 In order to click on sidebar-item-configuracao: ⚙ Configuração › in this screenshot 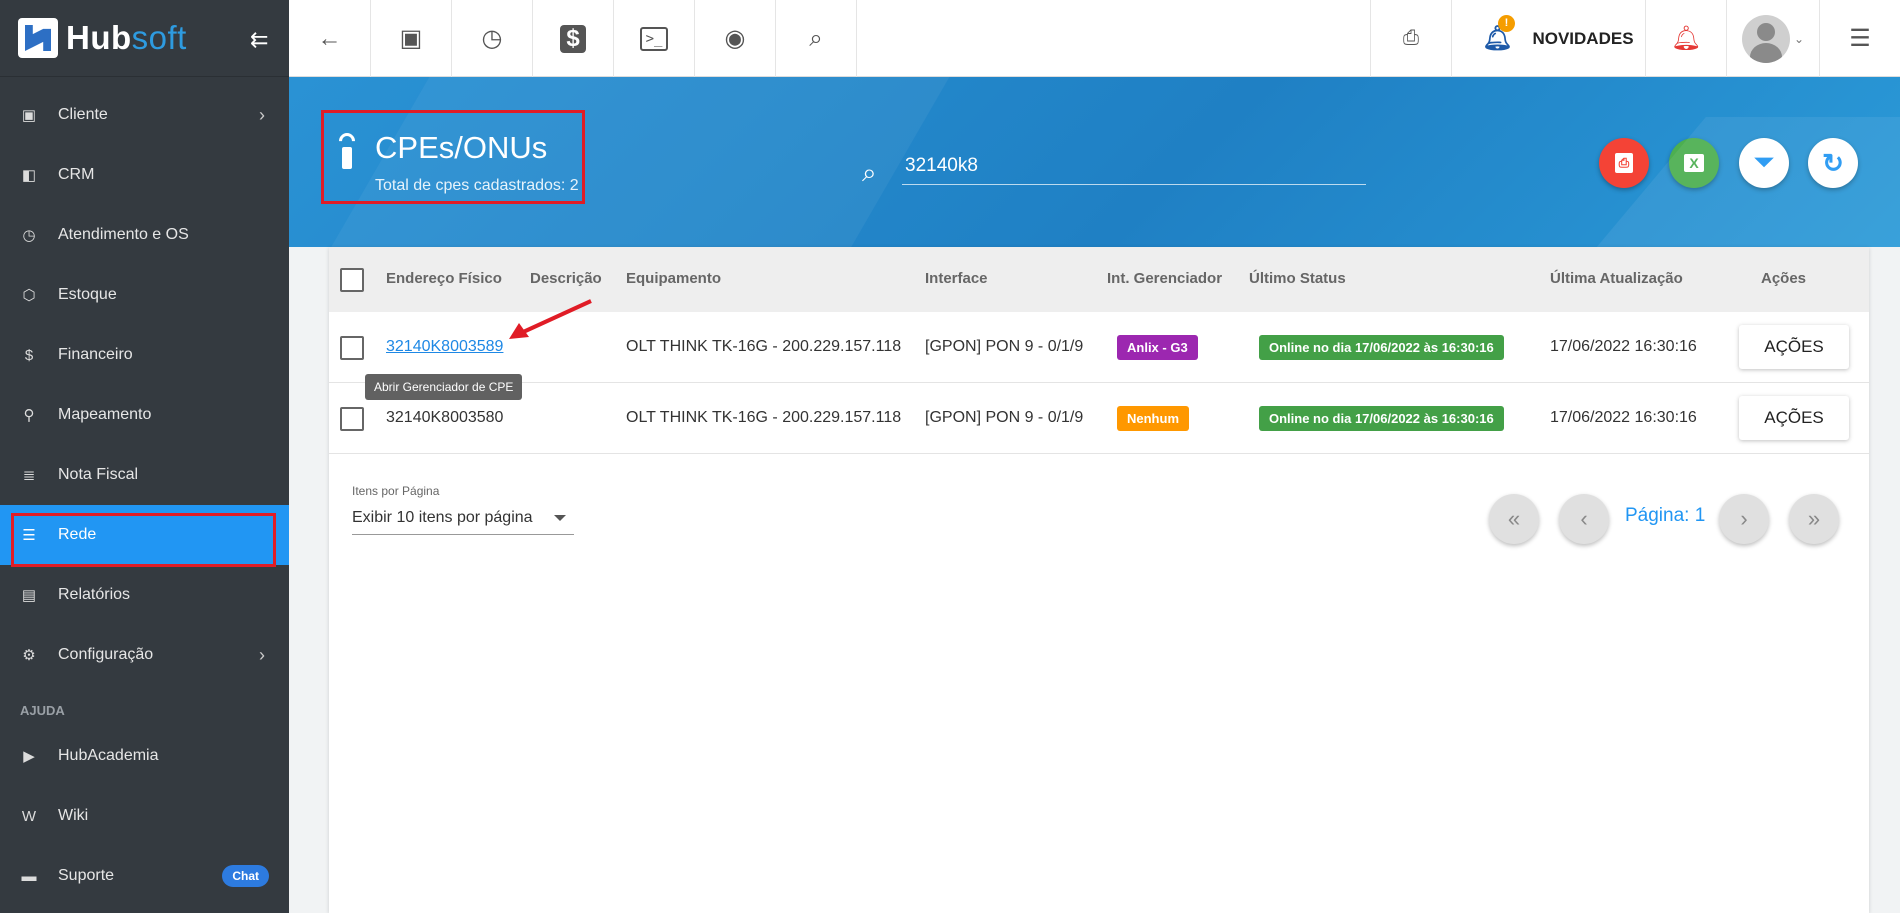, I will do `click(144, 655)`.